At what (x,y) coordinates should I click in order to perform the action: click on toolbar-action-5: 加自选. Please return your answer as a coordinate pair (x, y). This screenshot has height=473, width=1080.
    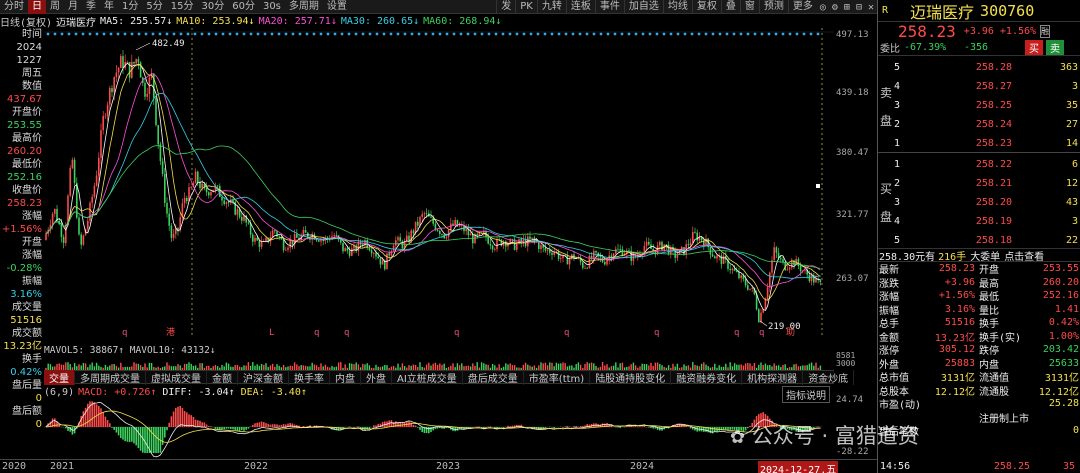
    Looking at the image, I should click on (643, 7).